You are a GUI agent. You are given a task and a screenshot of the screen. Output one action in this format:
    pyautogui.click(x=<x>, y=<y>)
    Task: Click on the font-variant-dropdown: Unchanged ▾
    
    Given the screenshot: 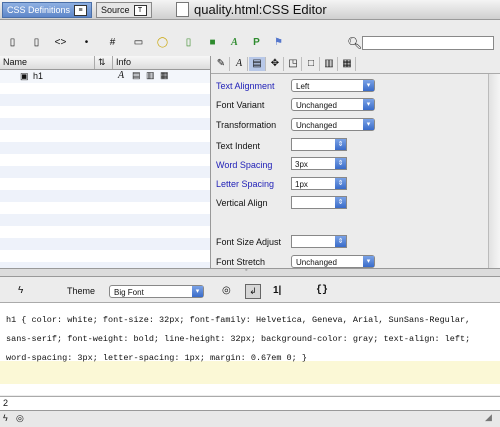 What is the action you would take?
    pyautogui.click(x=333, y=104)
    